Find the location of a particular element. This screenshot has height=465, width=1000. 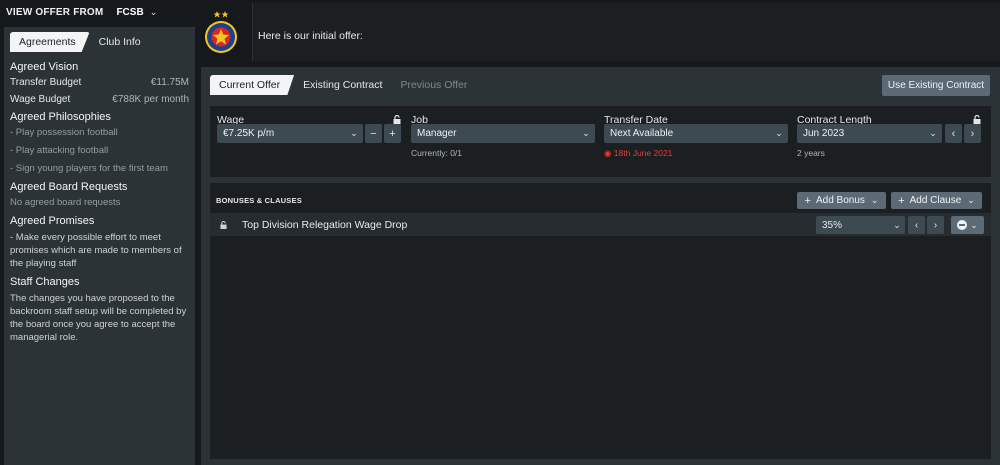

tab-previous-offer: Previous Offer is located at coordinates (433, 85).